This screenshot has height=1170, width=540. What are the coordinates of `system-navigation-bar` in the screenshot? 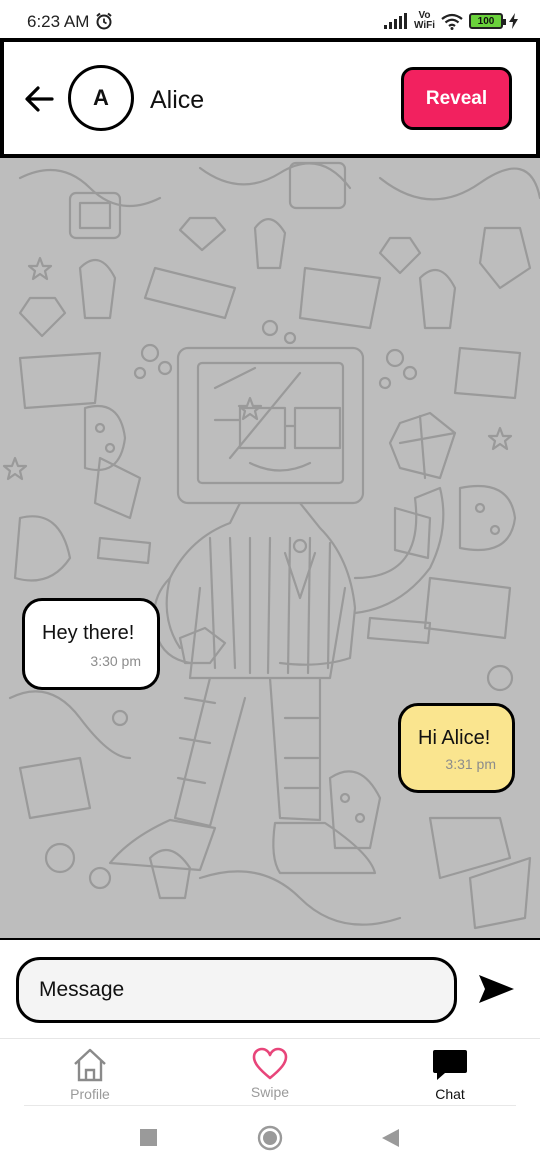 It's located at (270, 1139).